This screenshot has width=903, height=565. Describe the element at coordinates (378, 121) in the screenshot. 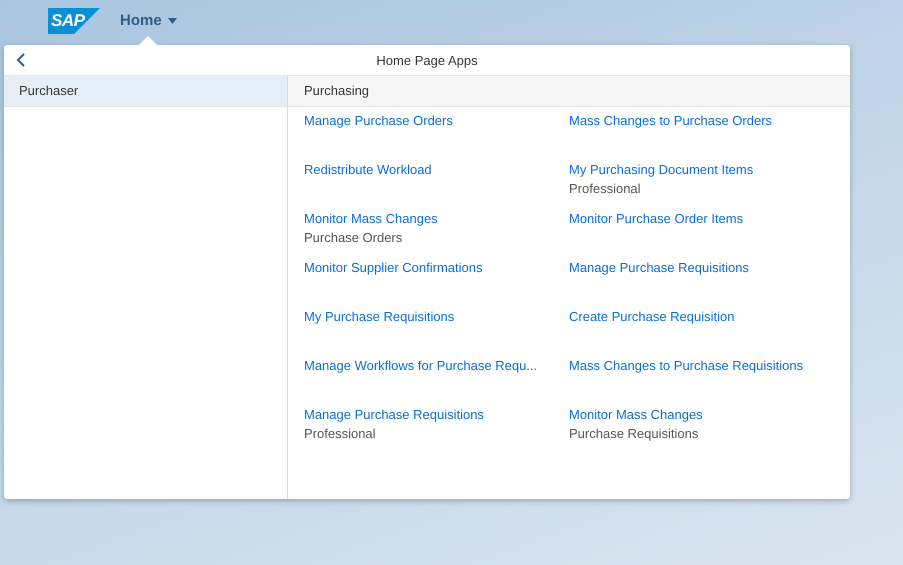

I see `app-link: Manage Purchase Orders` at that location.